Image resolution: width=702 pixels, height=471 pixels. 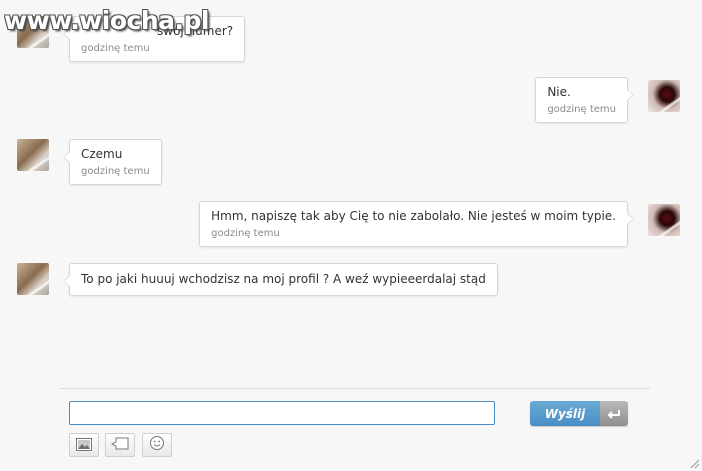 I want to click on image-icon, so click(x=84, y=445).